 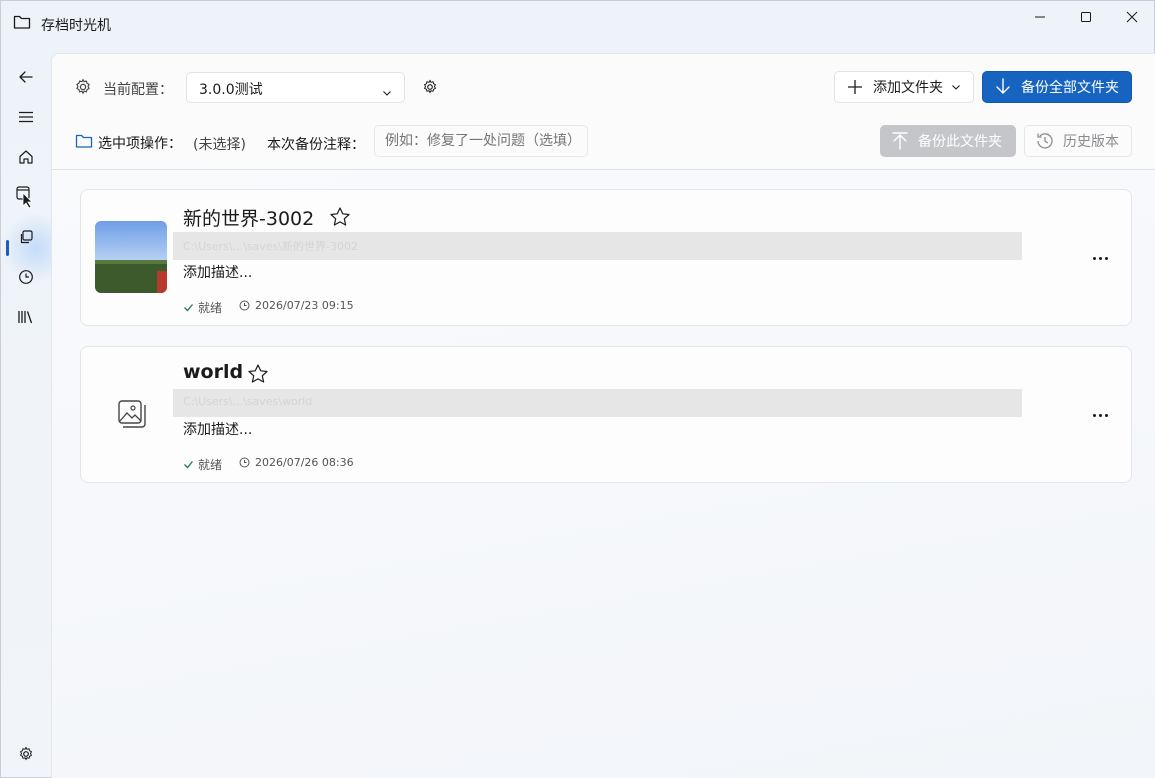 I want to click on selected-value: (未选择), so click(x=219, y=145).